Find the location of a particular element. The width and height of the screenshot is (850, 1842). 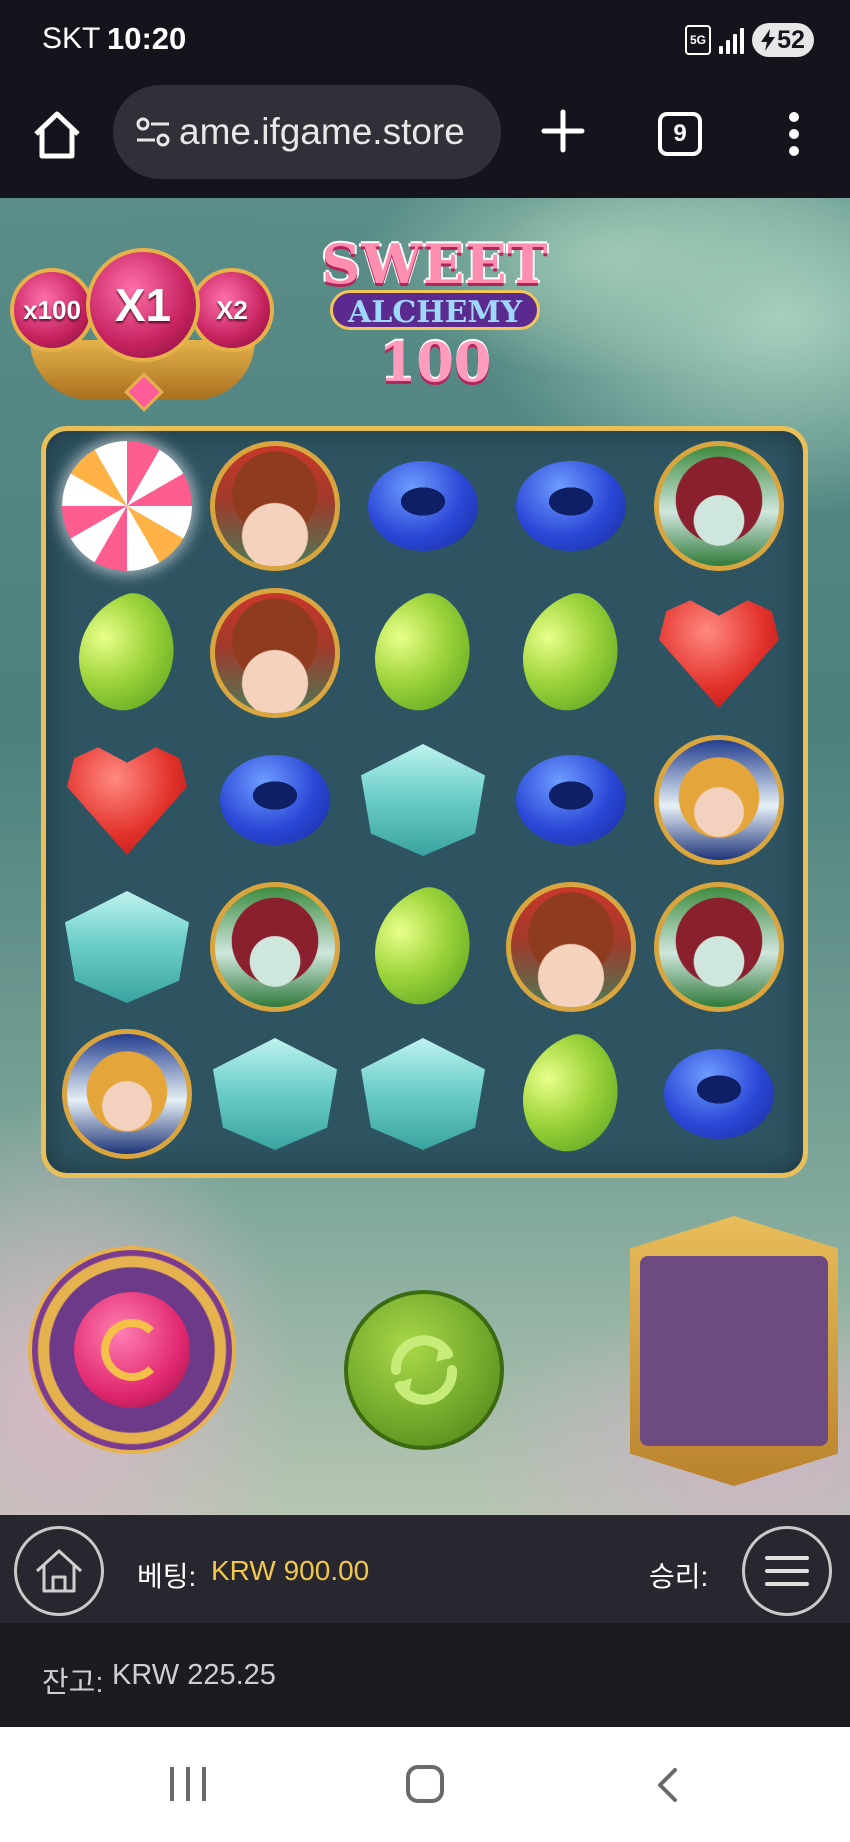

hamburger-menu-icon is located at coordinates (787, 1571).